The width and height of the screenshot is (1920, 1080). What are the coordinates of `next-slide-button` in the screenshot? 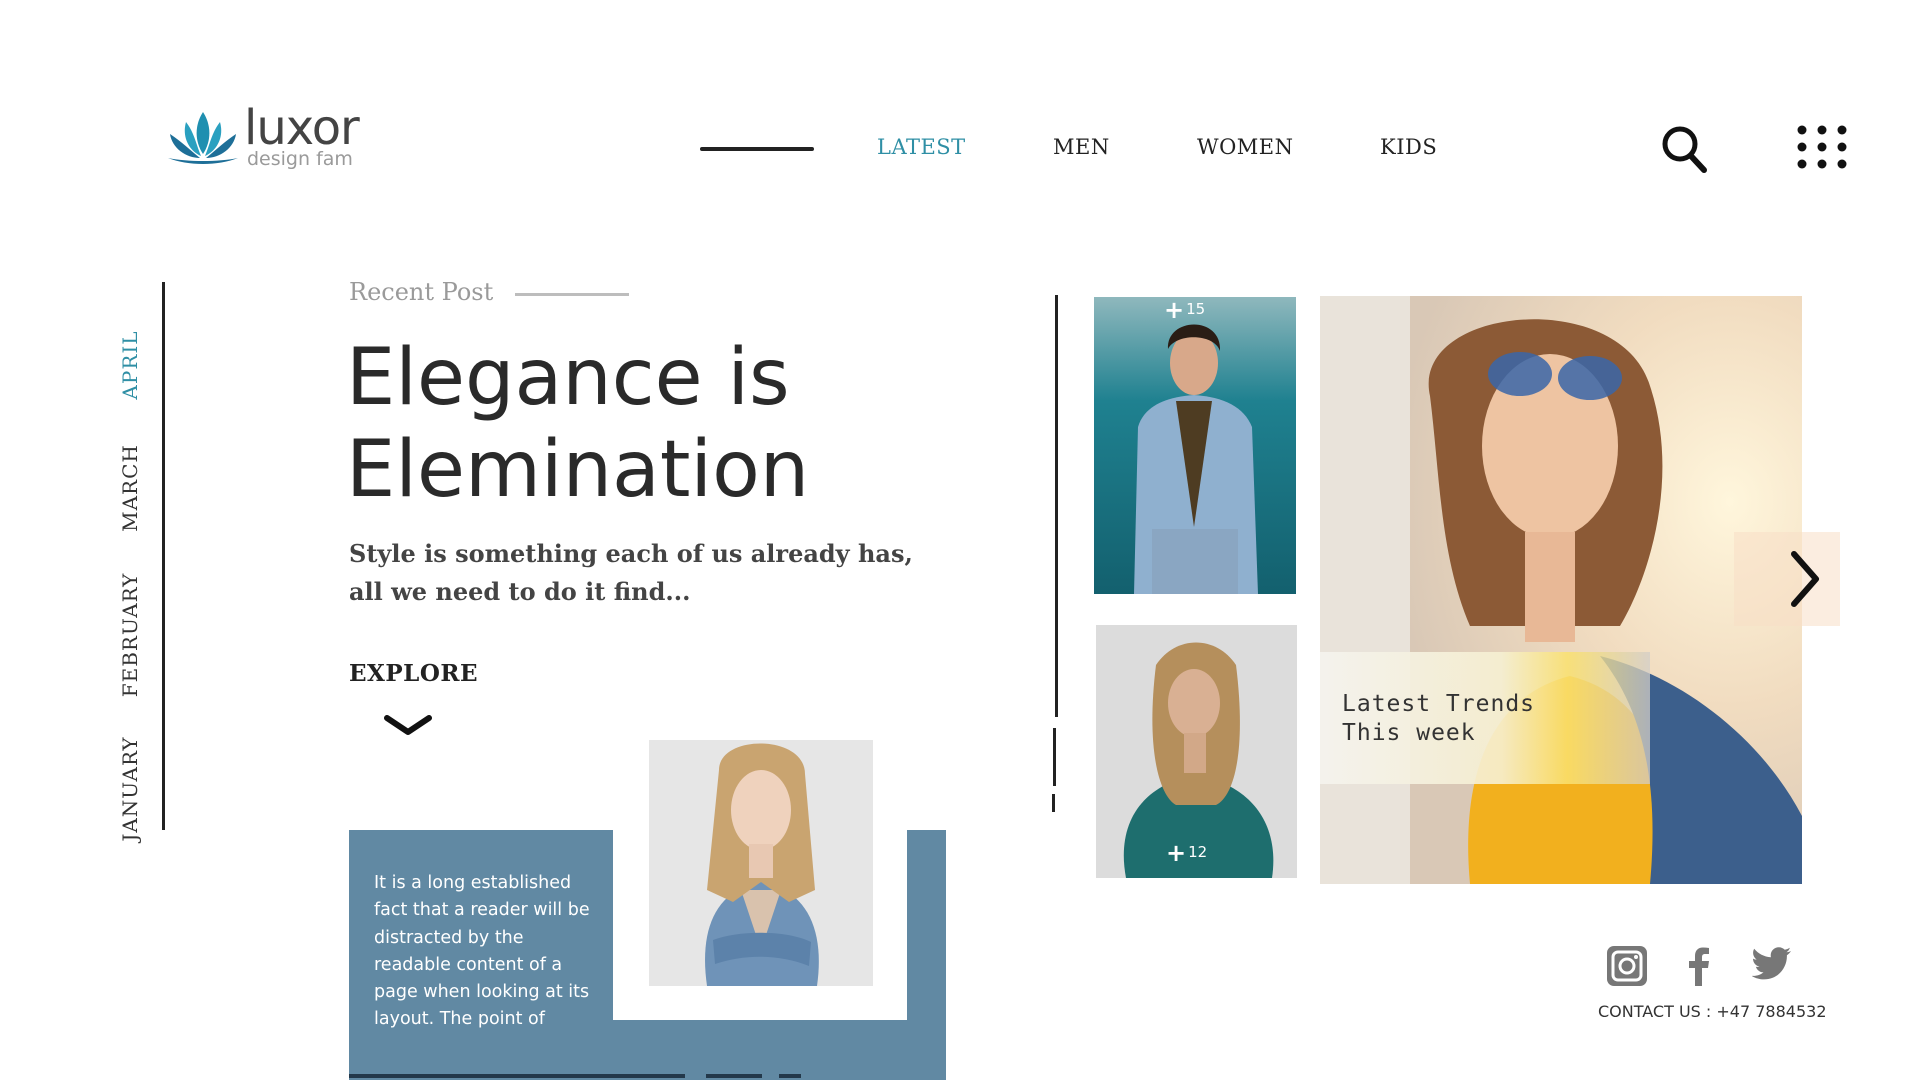 It's located at (1787, 579).